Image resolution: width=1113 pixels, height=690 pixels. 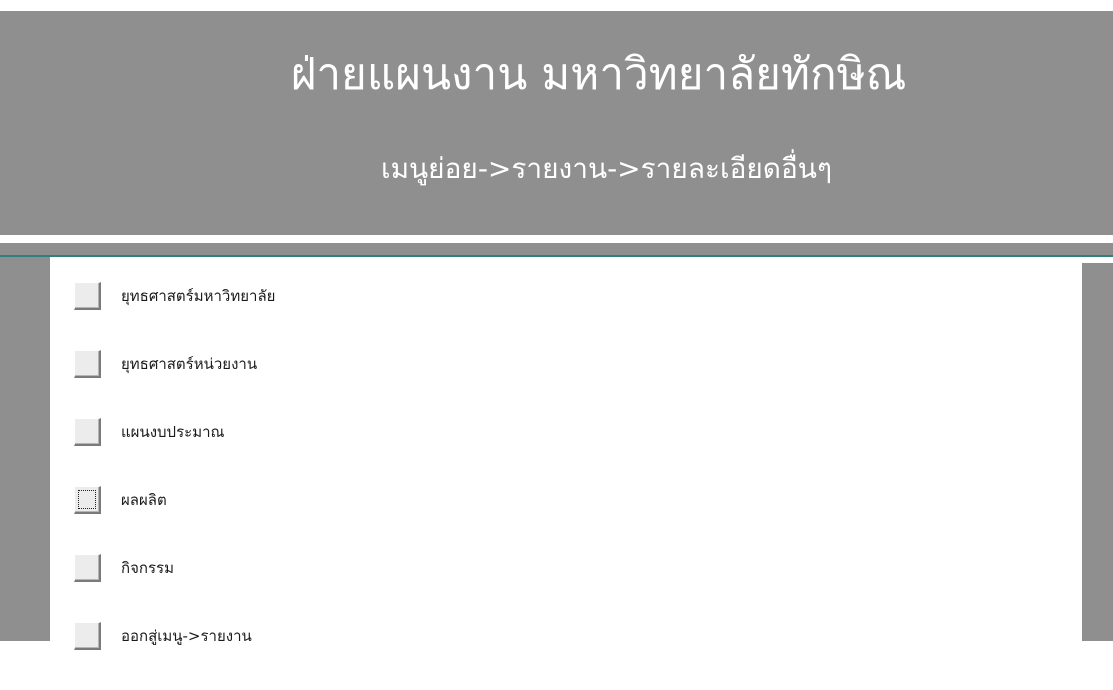 I want to click on menu-item-exit-to-report-menu: ออกสู่เมนู->รายงาน, so click(x=174, y=636).